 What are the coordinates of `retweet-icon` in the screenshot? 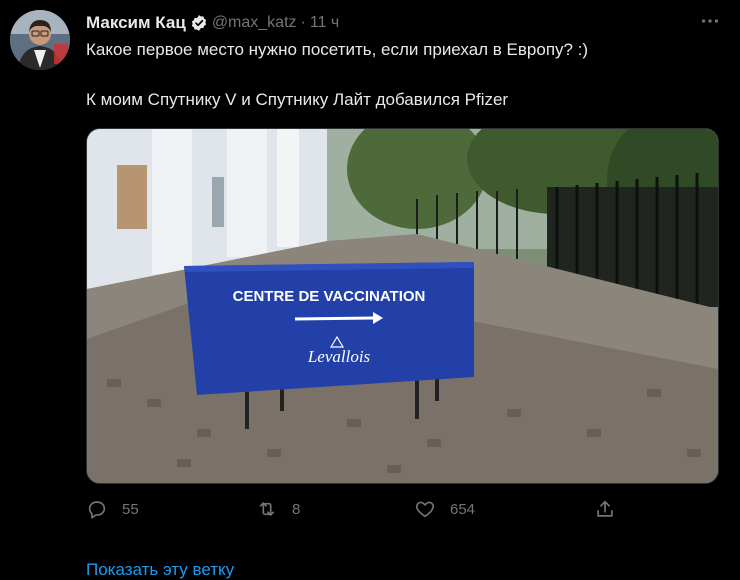 It's located at (267, 509).